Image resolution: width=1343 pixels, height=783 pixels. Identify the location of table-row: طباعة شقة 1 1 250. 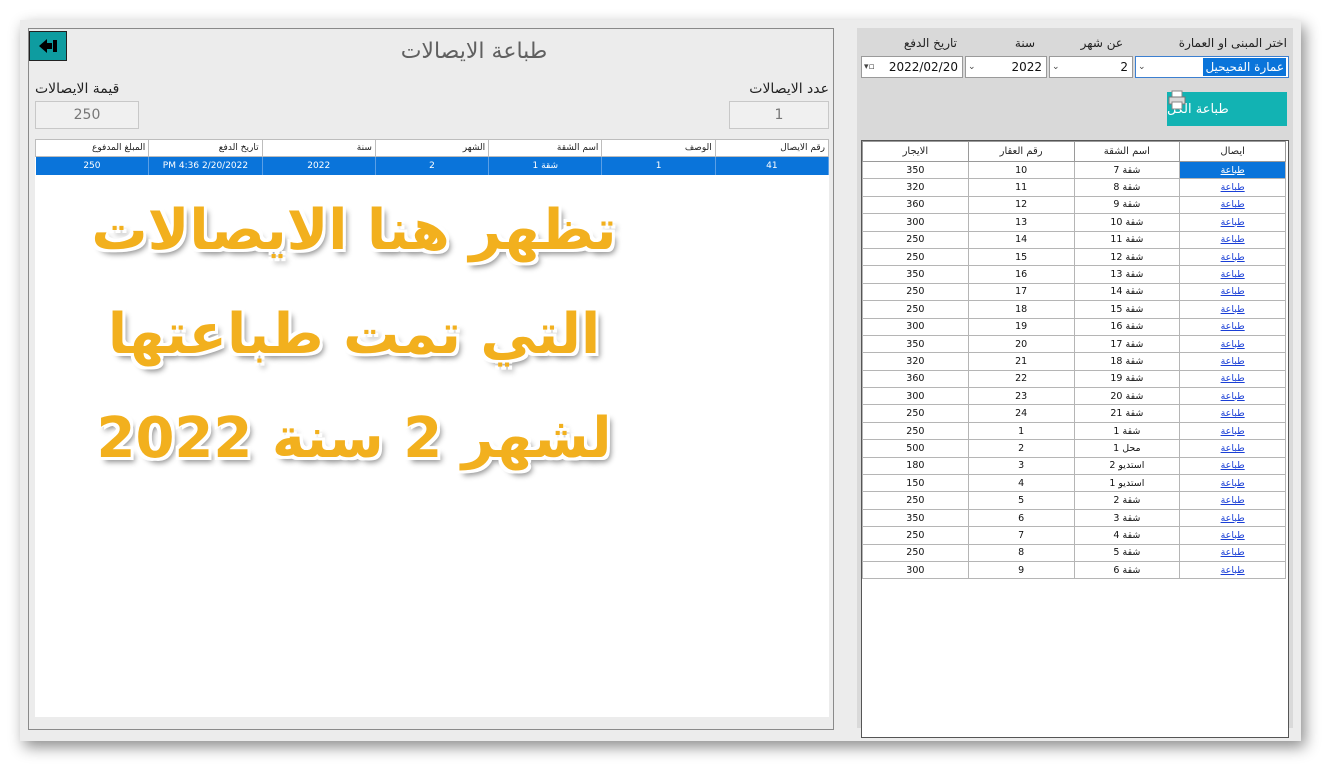
(1074, 431).